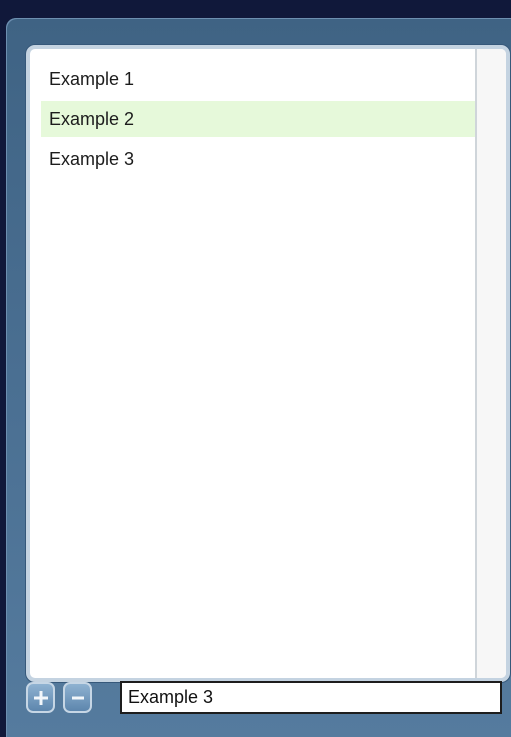 This screenshot has height=737, width=511. What do you see at coordinates (267, 159) in the screenshot?
I see `list-item: Example 3` at bounding box center [267, 159].